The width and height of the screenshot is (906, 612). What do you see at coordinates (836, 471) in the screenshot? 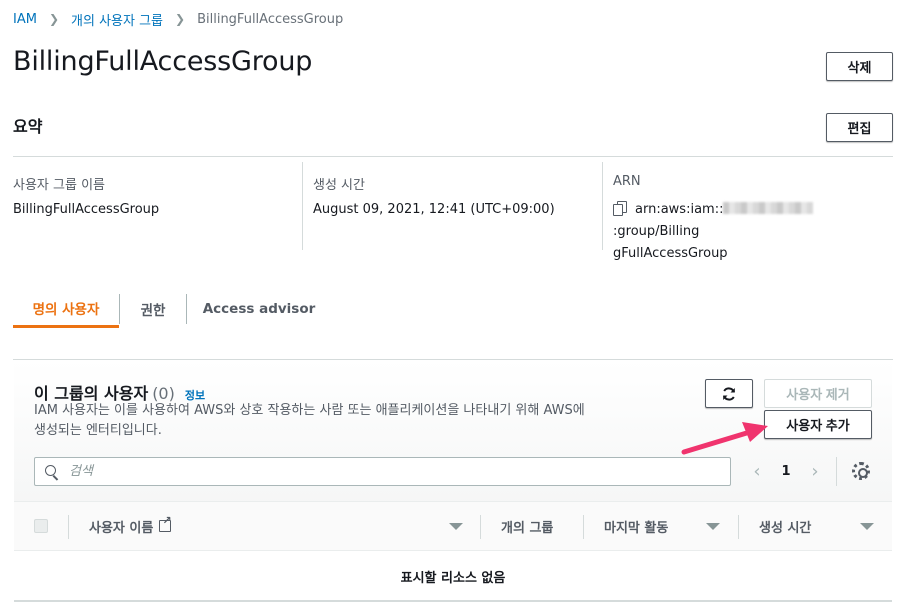
I see `pagination-divider` at bounding box center [836, 471].